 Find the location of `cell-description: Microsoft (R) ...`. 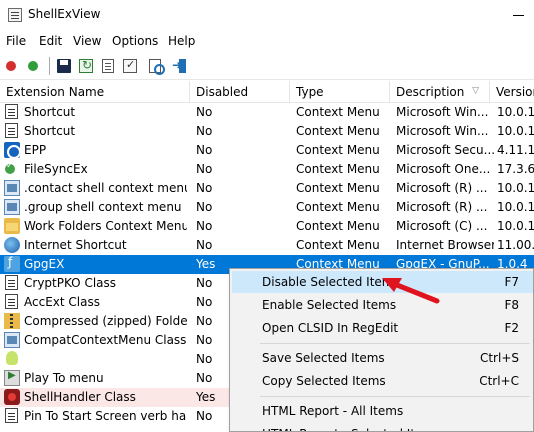

cell-description: Microsoft (R) ... is located at coordinates (442, 207).